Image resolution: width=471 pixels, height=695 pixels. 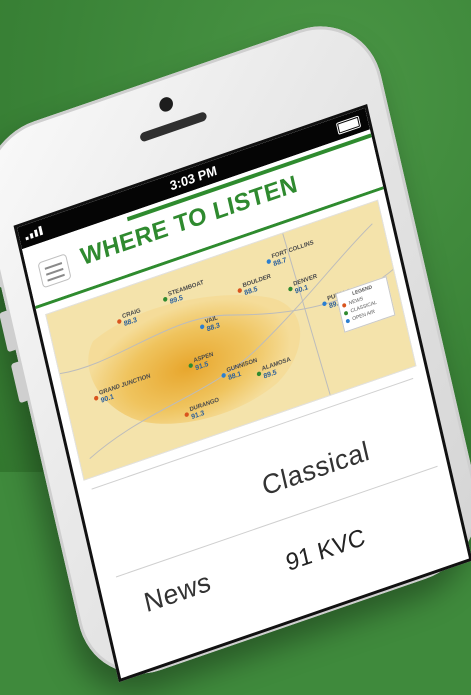 I want to click on volume-up-button, so click(x=9, y=331).